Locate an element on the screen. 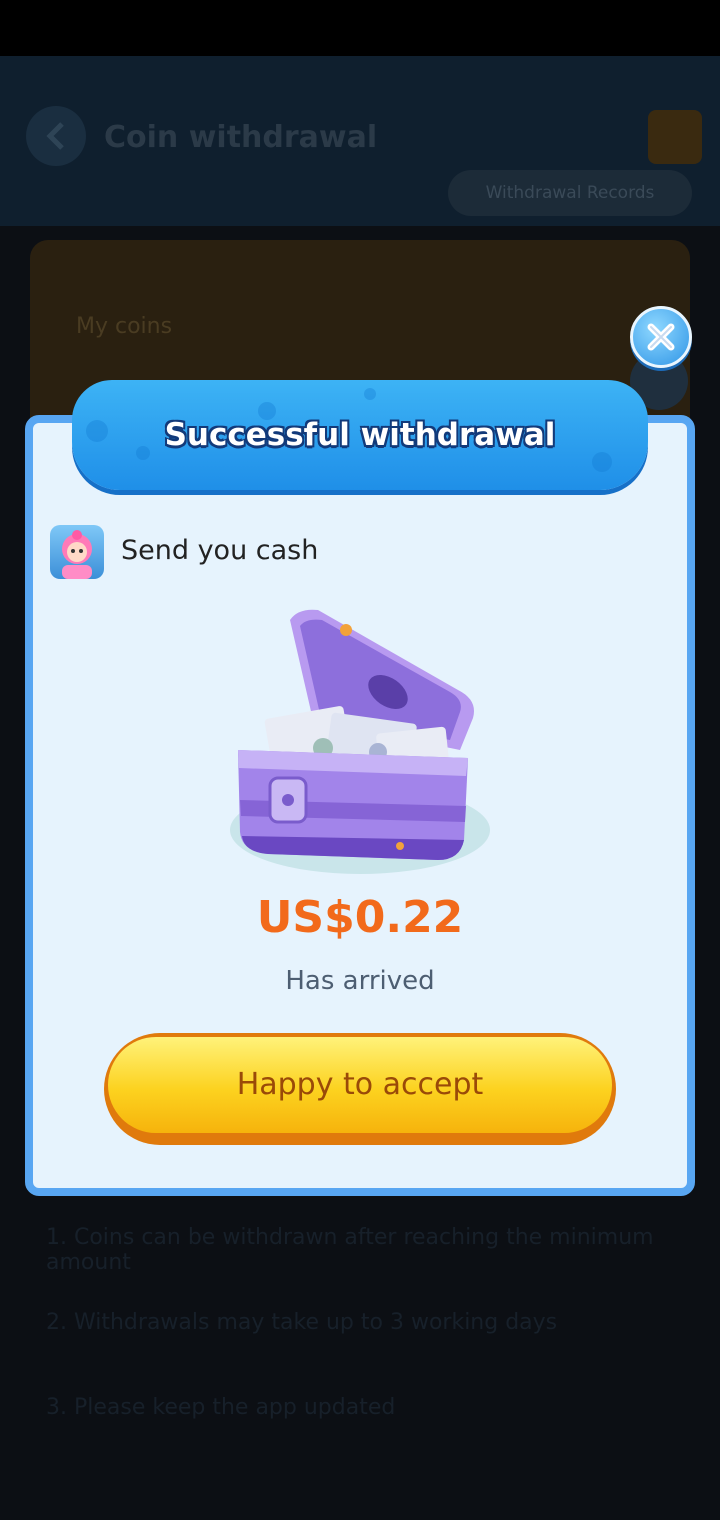 This screenshot has width=720, height=1520. close-icon is located at coordinates (661, 337).